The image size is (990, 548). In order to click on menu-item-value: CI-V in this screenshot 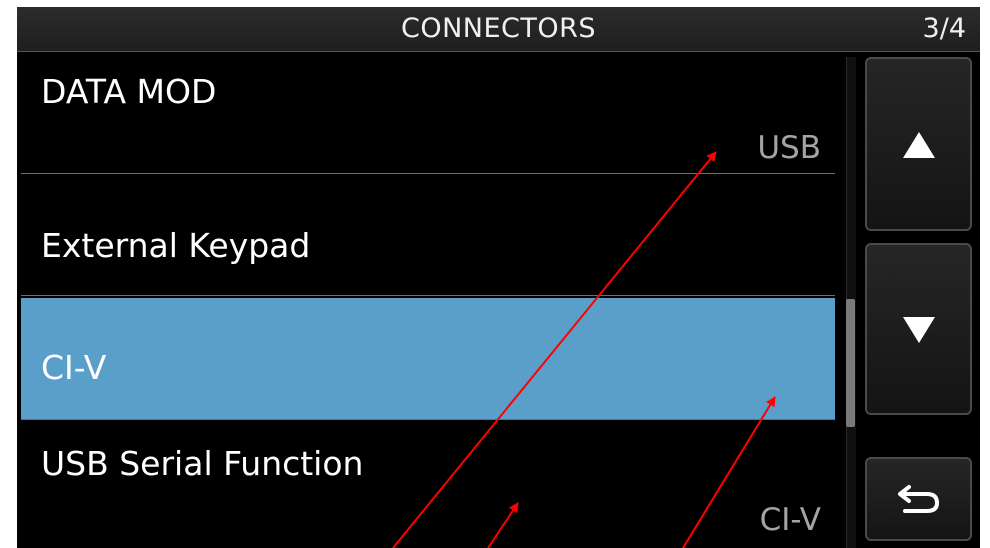, I will do `click(790, 520)`.